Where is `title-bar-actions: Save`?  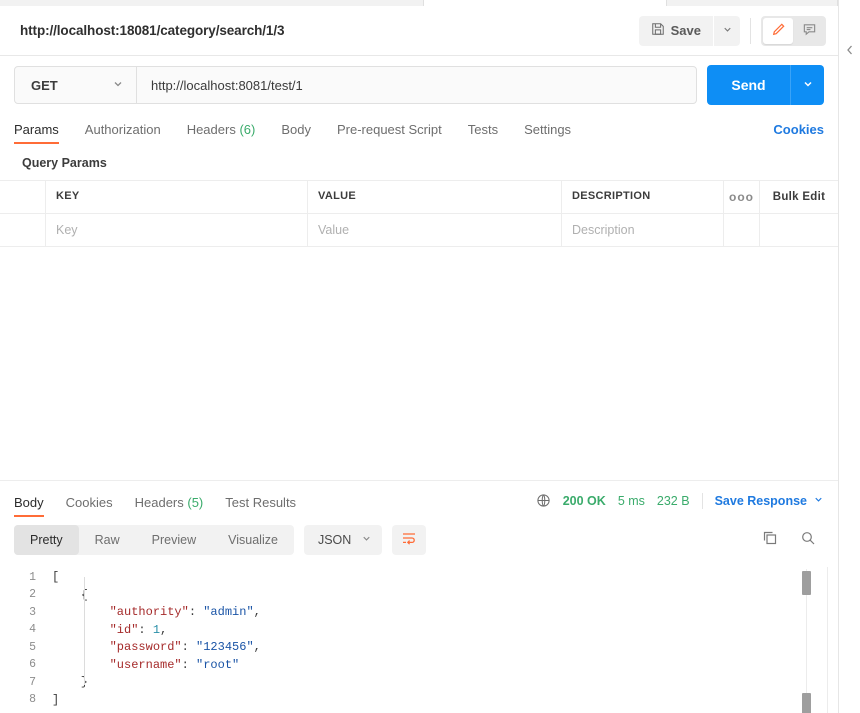 title-bar-actions: Save is located at coordinates (732, 30).